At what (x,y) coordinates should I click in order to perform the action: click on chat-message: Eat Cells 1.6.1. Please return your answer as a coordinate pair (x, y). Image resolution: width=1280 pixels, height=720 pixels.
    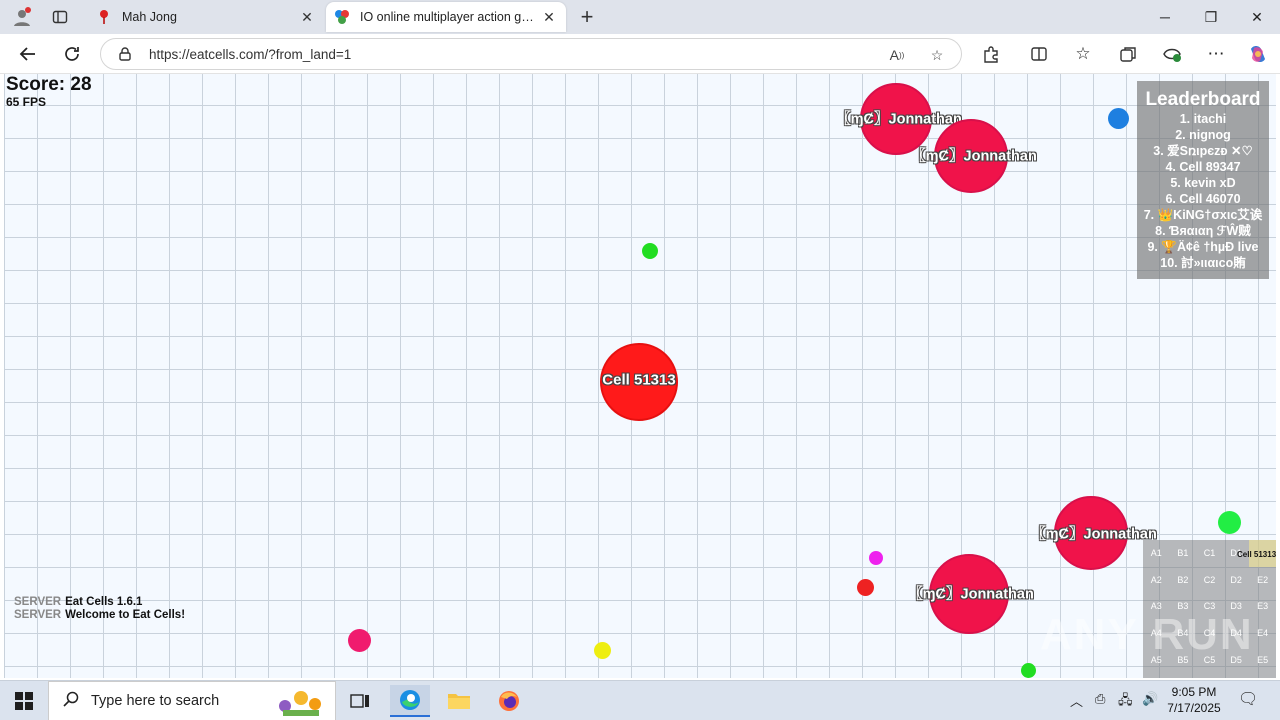
    Looking at the image, I should click on (104, 602).